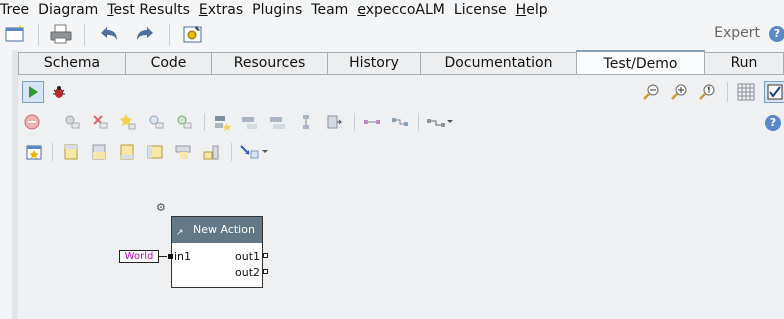 The image size is (784, 319). What do you see at coordinates (480, 10) in the screenshot?
I see `menu-license: License` at bounding box center [480, 10].